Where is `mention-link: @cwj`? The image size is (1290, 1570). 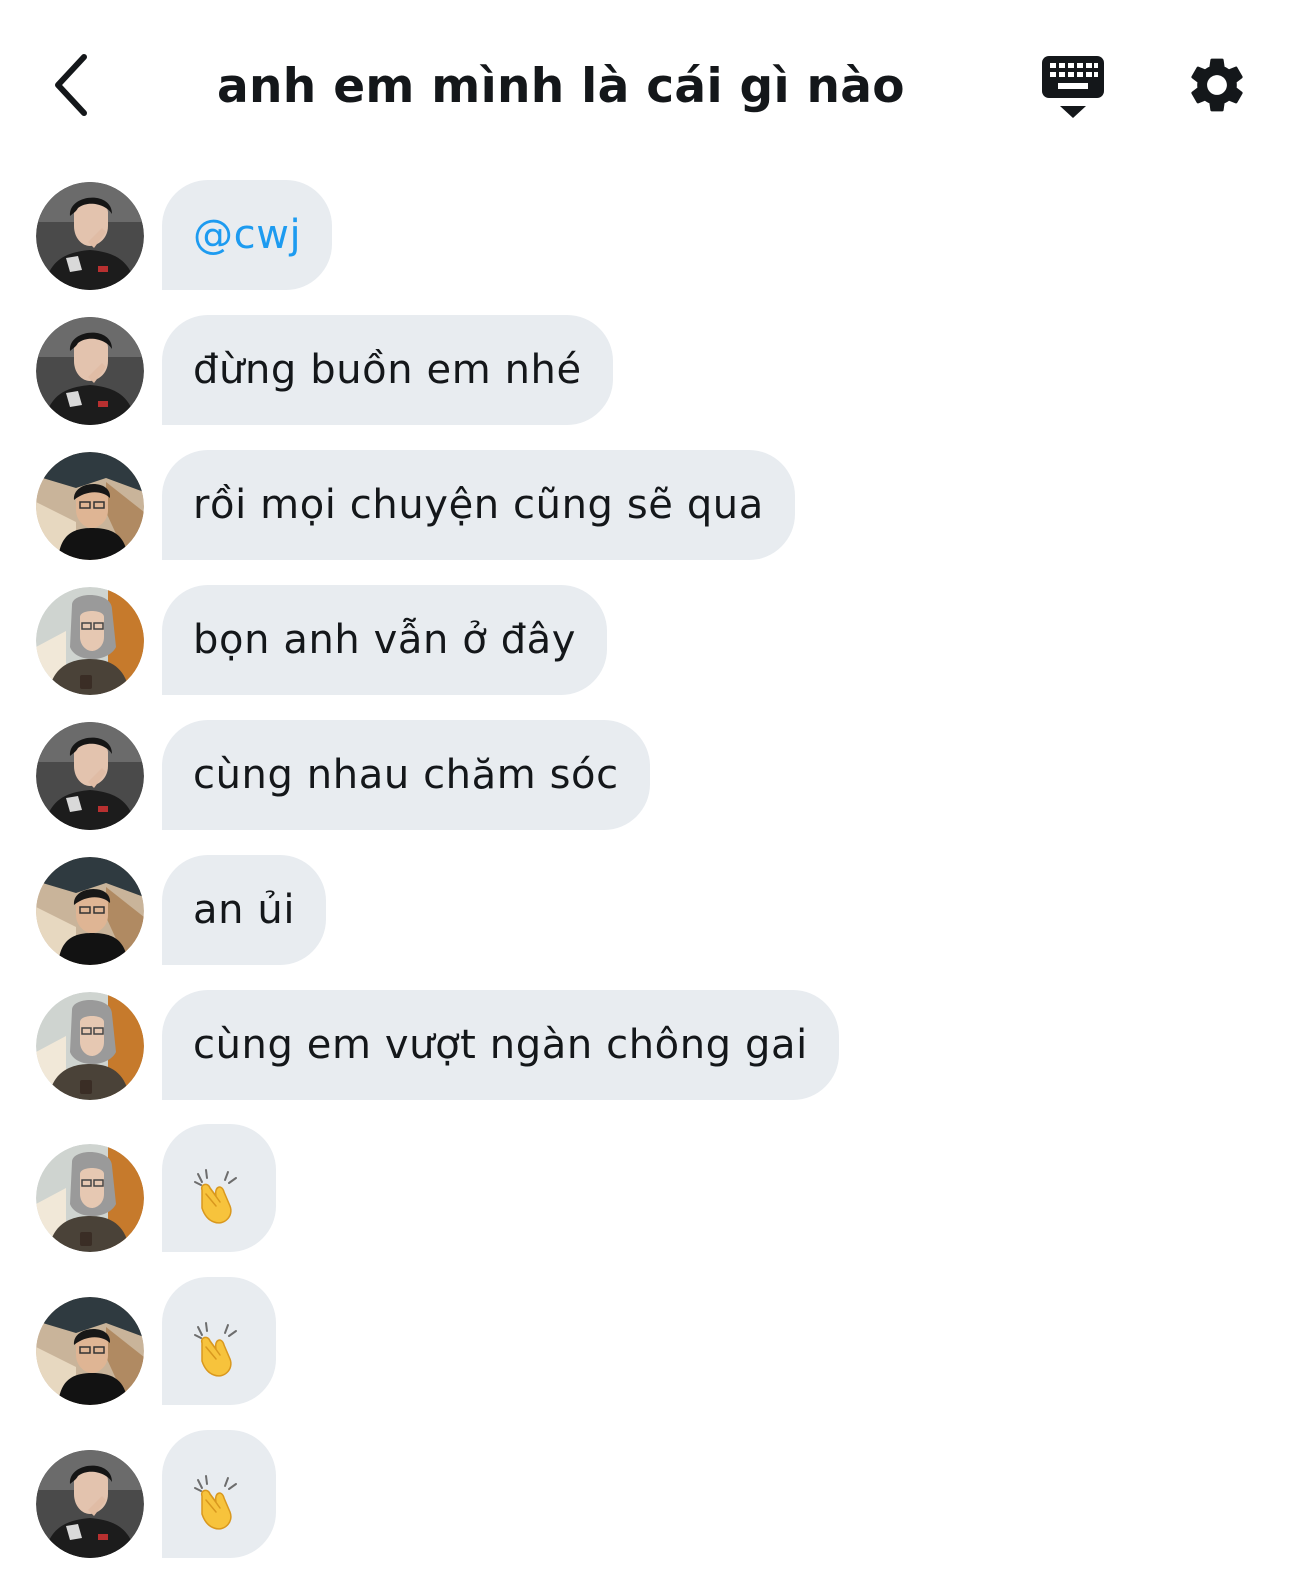 mention-link: @cwj is located at coordinates (247, 235).